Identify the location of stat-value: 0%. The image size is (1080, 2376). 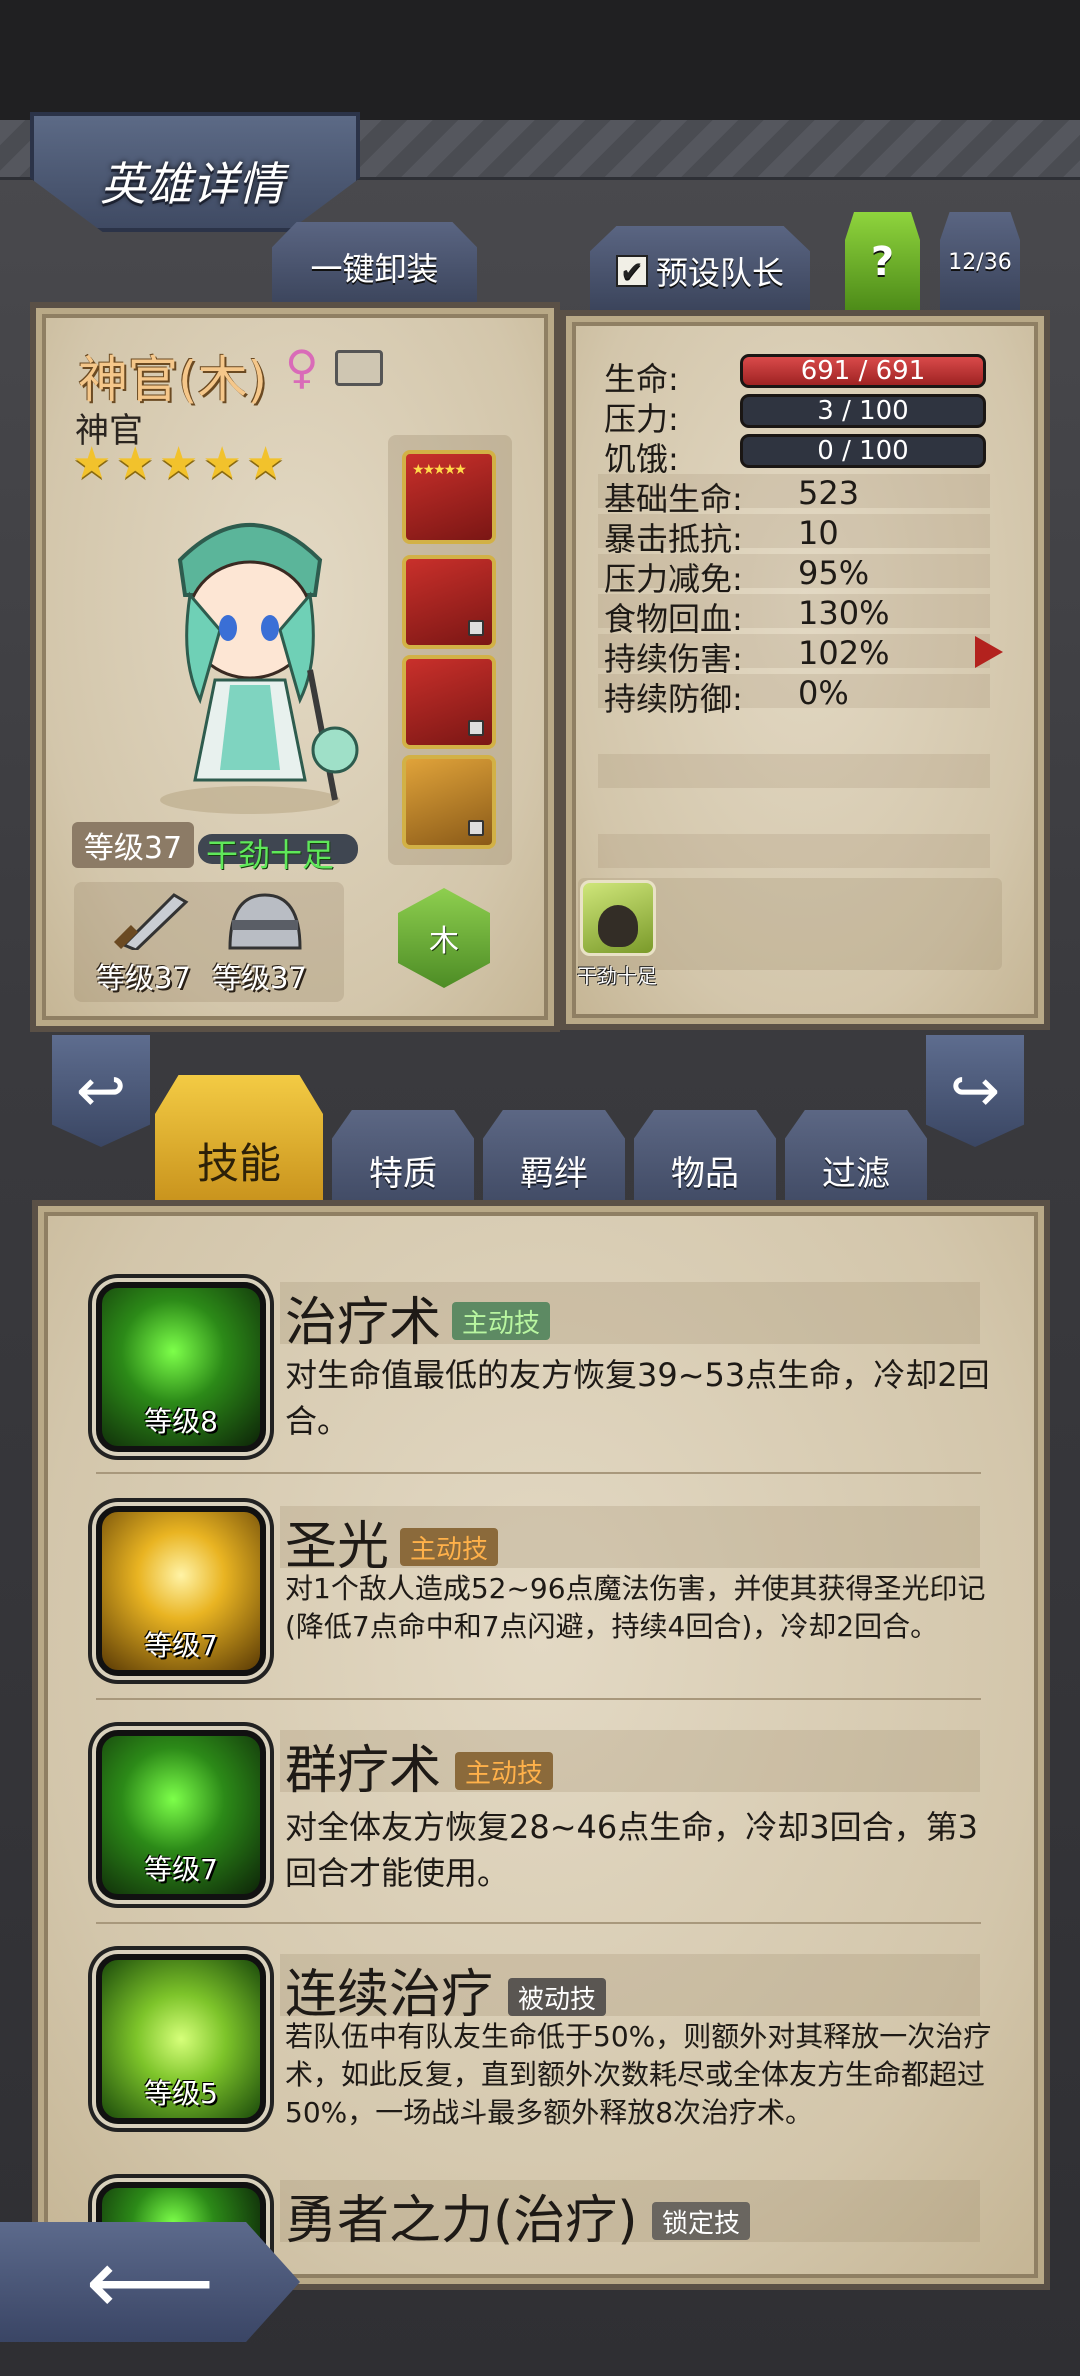
(823, 693).